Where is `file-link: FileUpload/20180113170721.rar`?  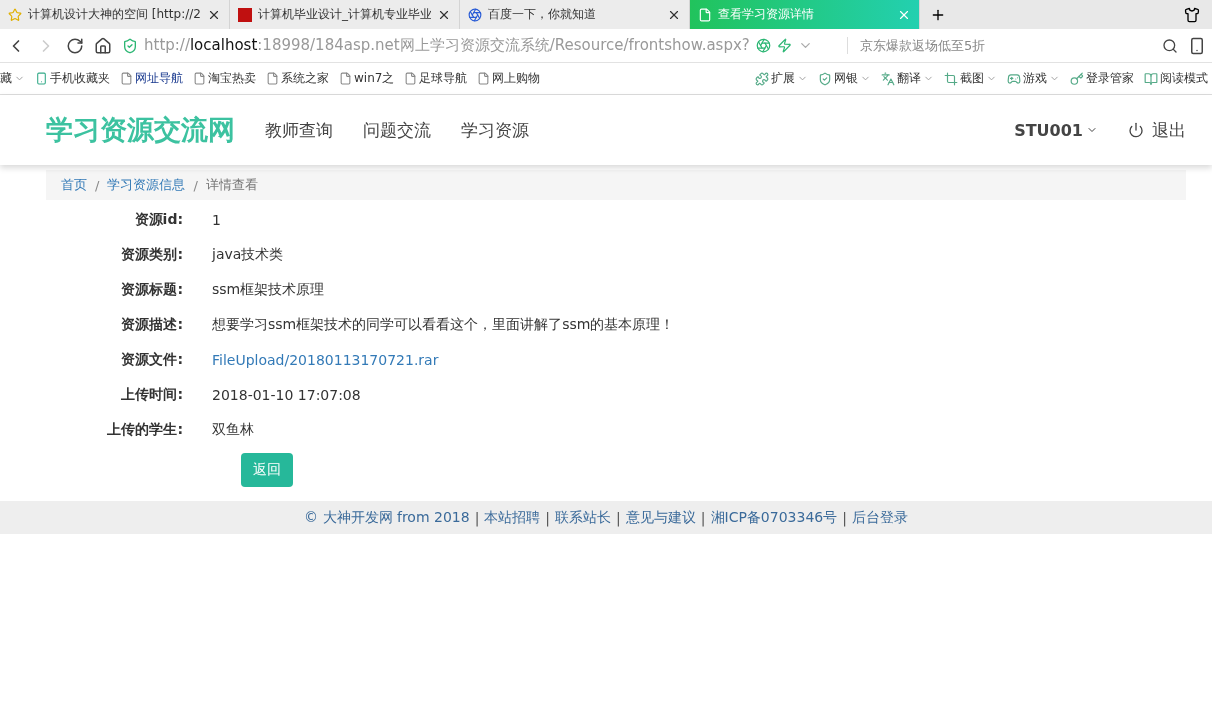 file-link: FileUpload/20180113170721.rar is located at coordinates (325, 359).